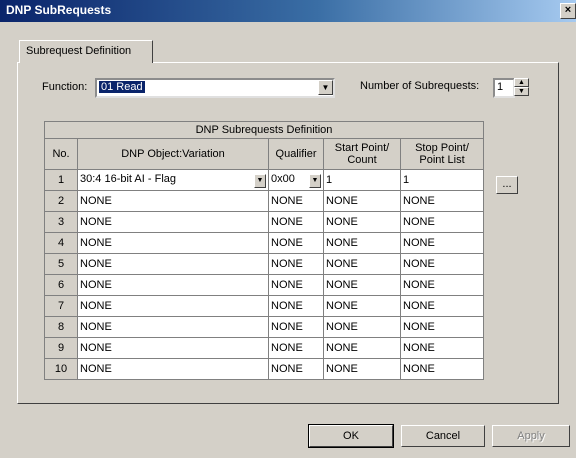 The image size is (576, 458). Describe the element at coordinates (420, 86) in the screenshot. I see `subrequests-label: Number of Subrequests:` at that location.